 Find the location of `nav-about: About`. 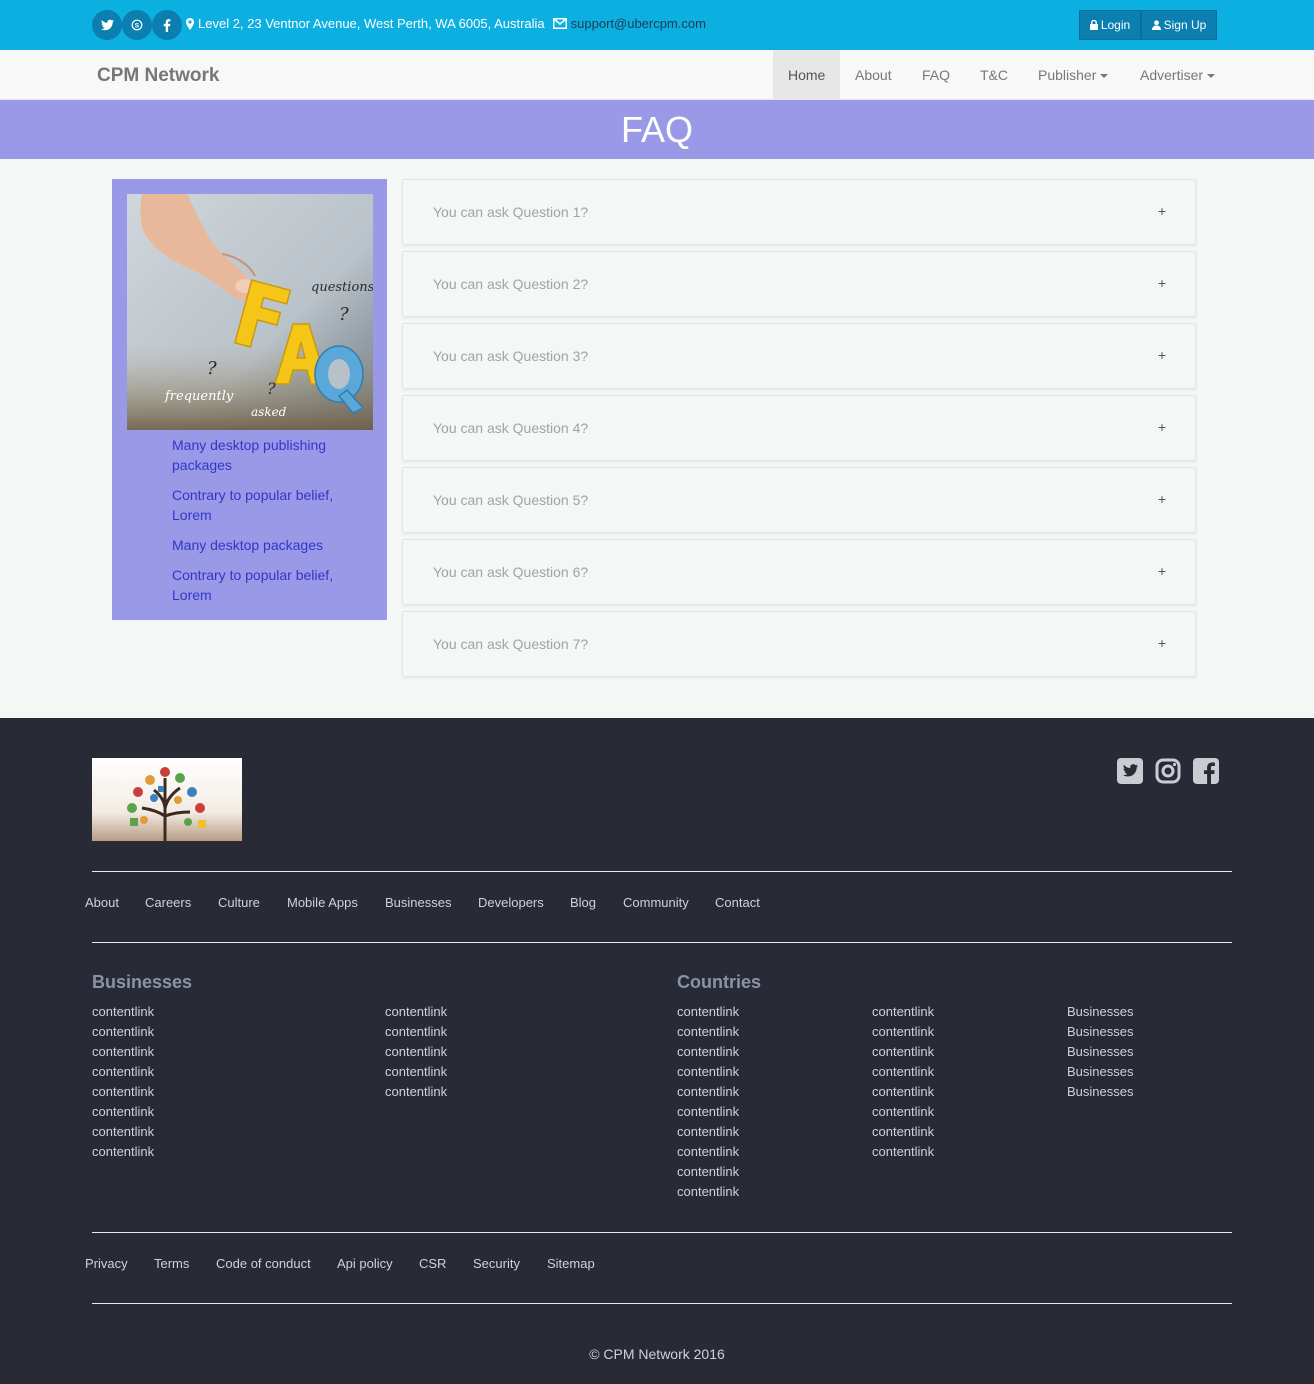

nav-about: About is located at coordinates (873, 75).